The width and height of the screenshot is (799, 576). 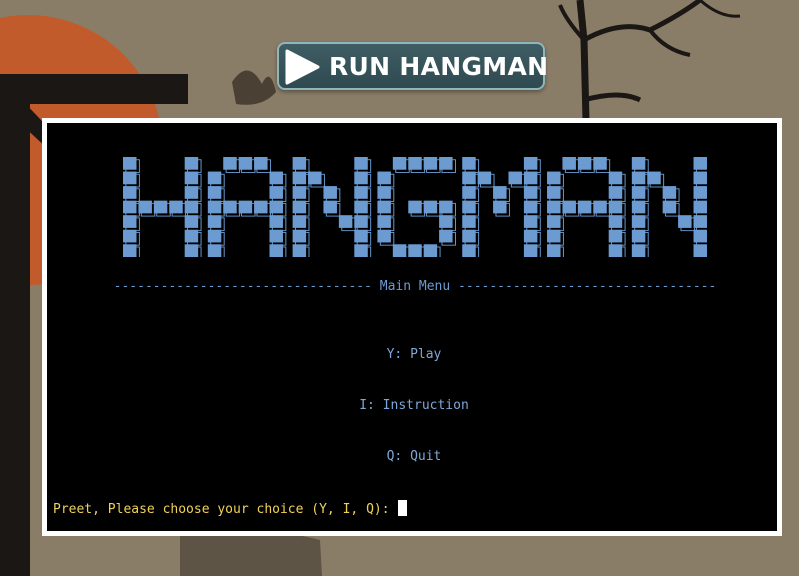 What do you see at coordinates (414, 354) in the screenshot?
I see `menu-item-play: Y: Play` at bounding box center [414, 354].